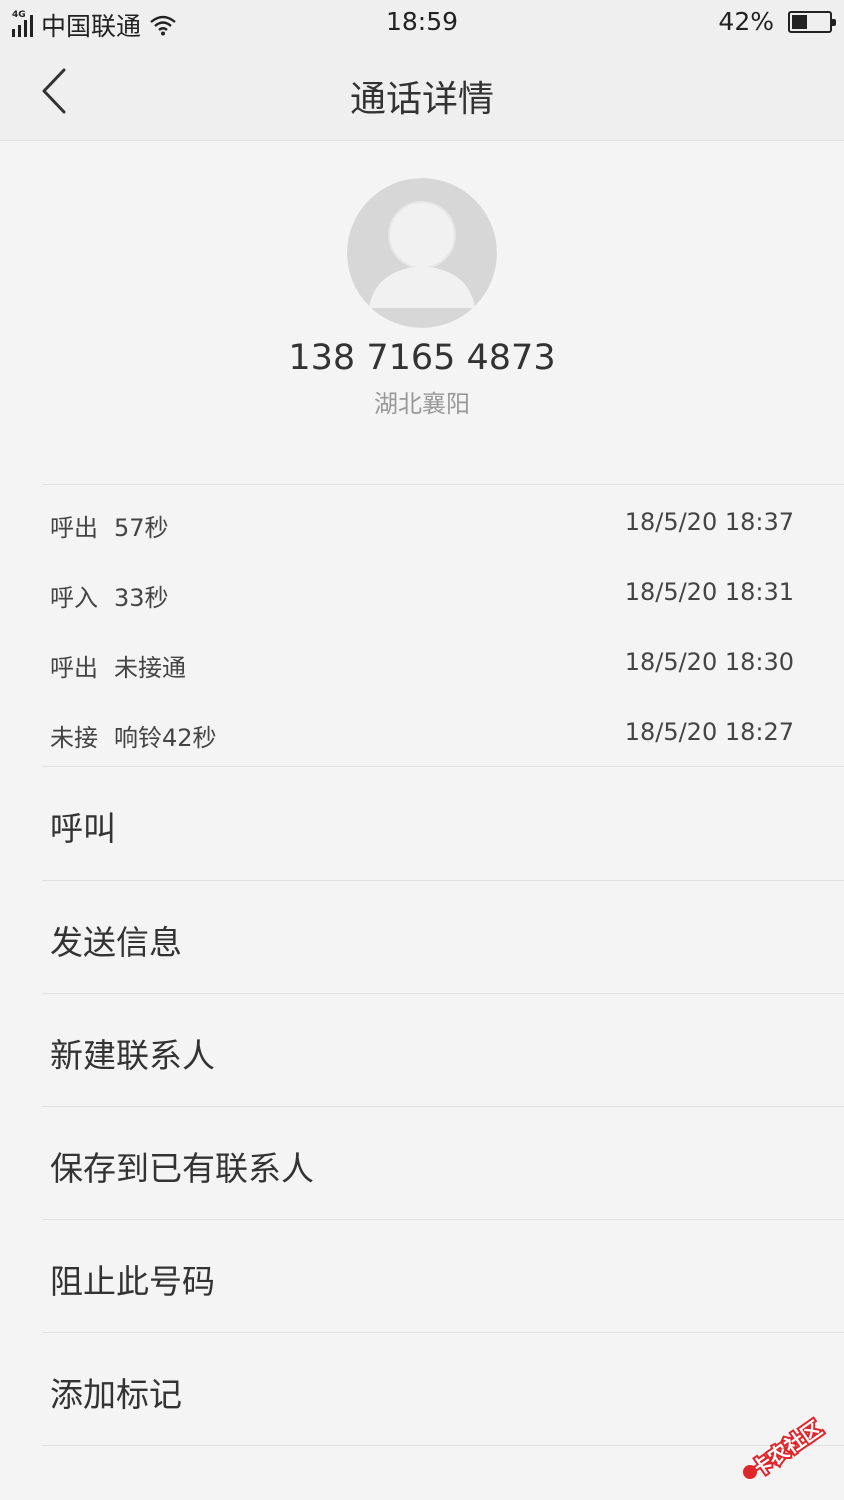 The width and height of the screenshot is (844, 1500). What do you see at coordinates (422, 404) in the screenshot?
I see `contact-location: 湖北襄阳` at bounding box center [422, 404].